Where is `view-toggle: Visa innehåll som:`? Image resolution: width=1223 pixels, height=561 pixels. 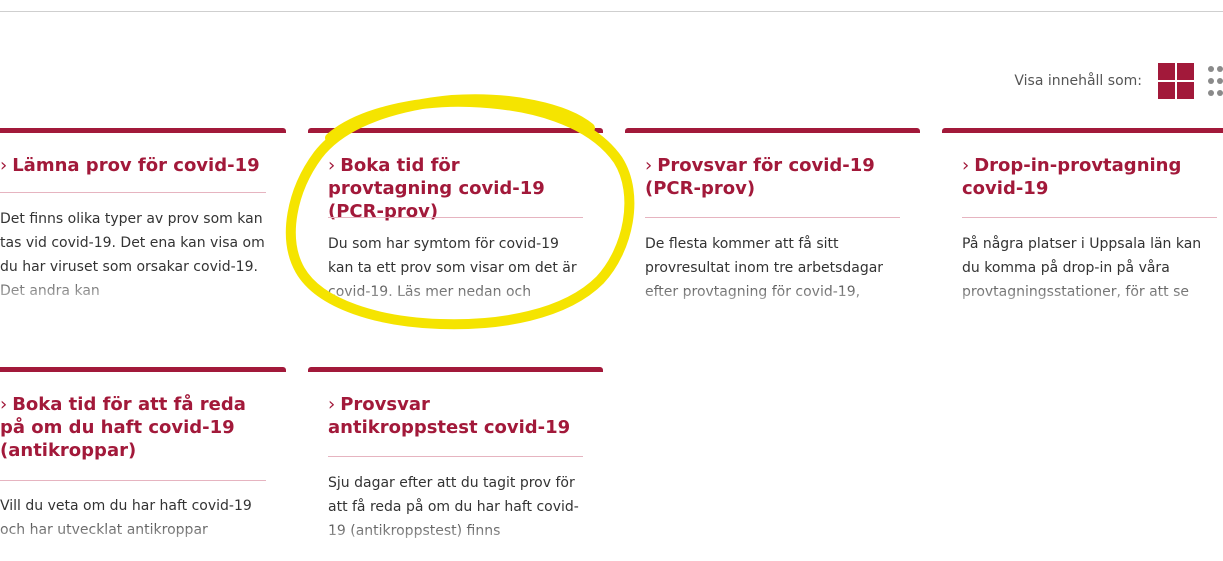 view-toggle: Visa innehåll som: is located at coordinates (1118, 81).